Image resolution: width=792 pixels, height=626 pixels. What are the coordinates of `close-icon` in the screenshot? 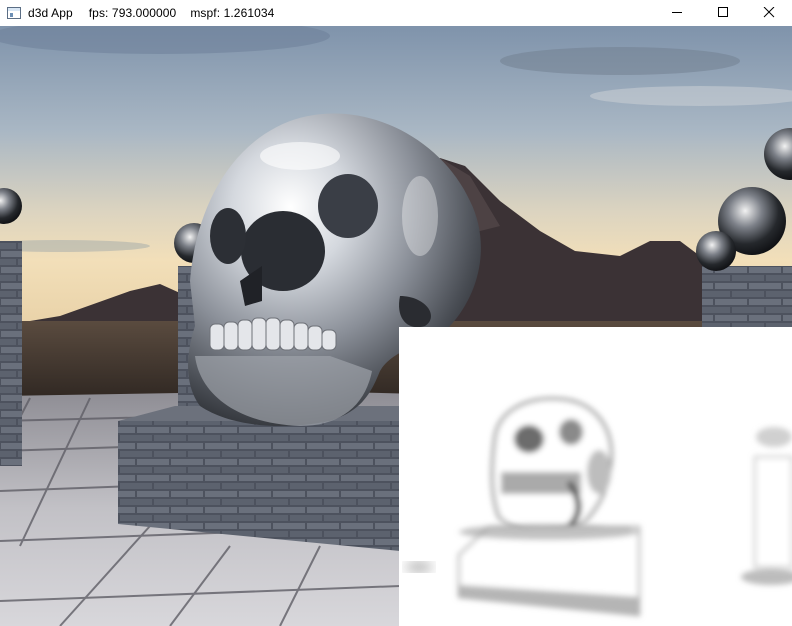 It's located at (769, 12).